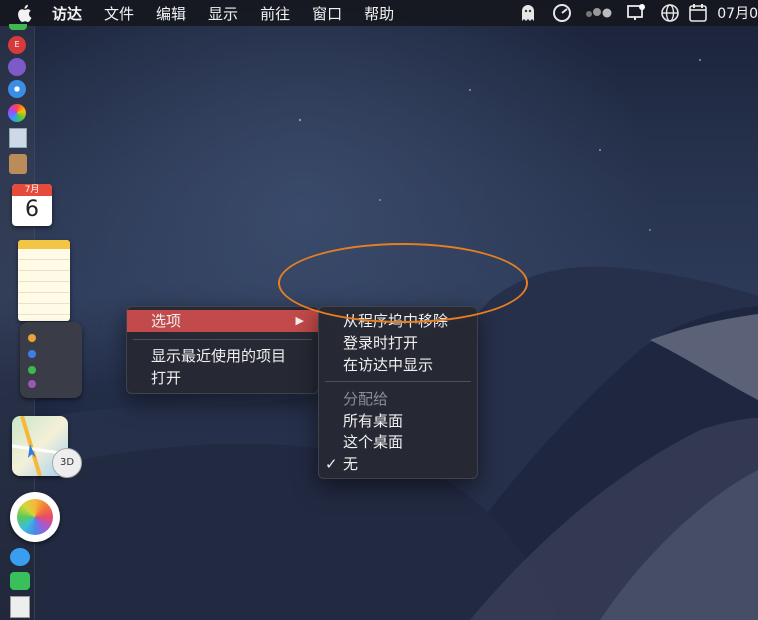 The width and height of the screenshot is (758, 620). Describe the element at coordinates (20, 557) in the screenshot. I see `messages-app-icon` at that location.